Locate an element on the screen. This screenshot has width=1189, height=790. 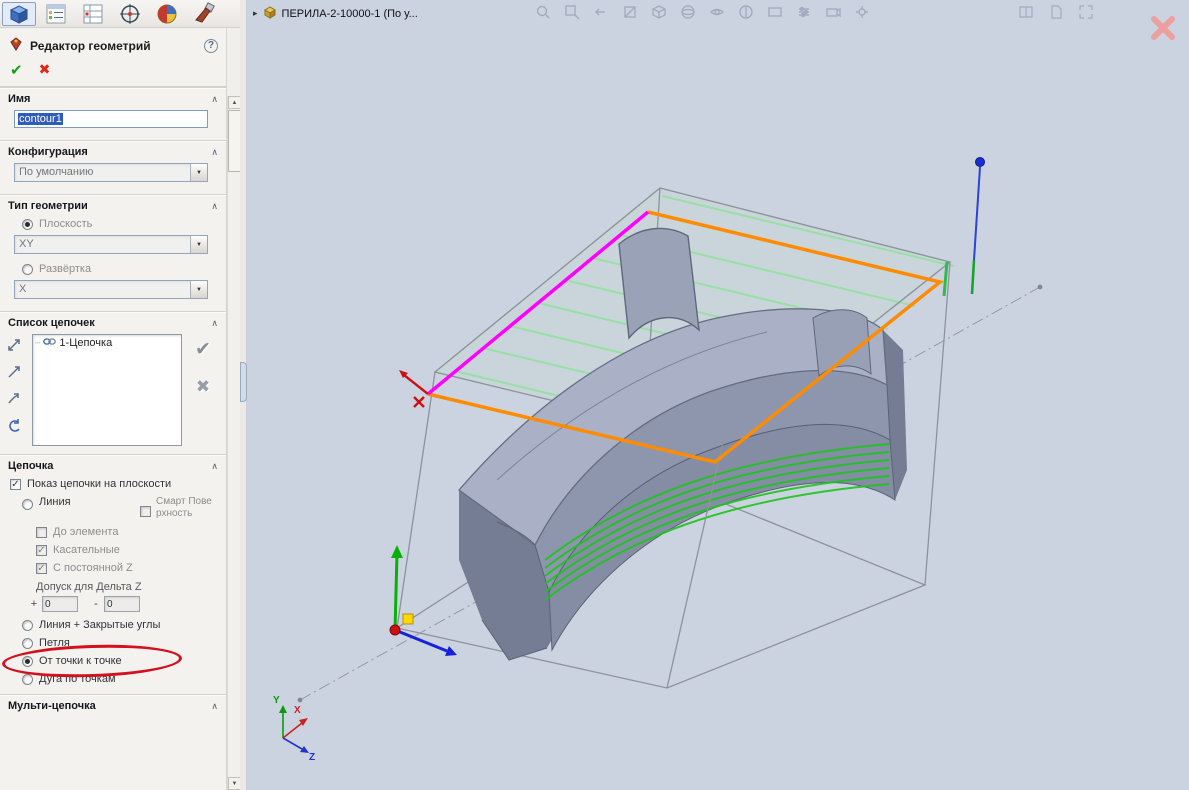
zoom-area-icon is located at coordinates (572, 12).